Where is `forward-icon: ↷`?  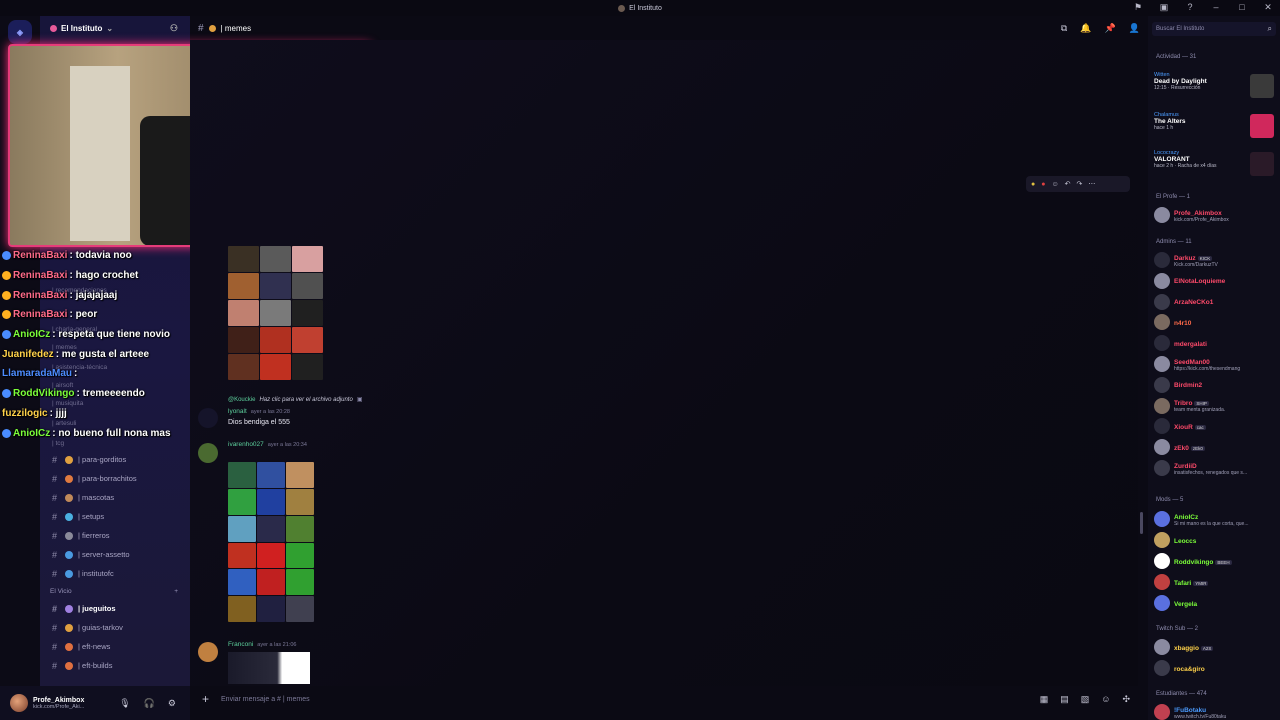
forward-icon: ↷ is located at coordinates (1080, 184).